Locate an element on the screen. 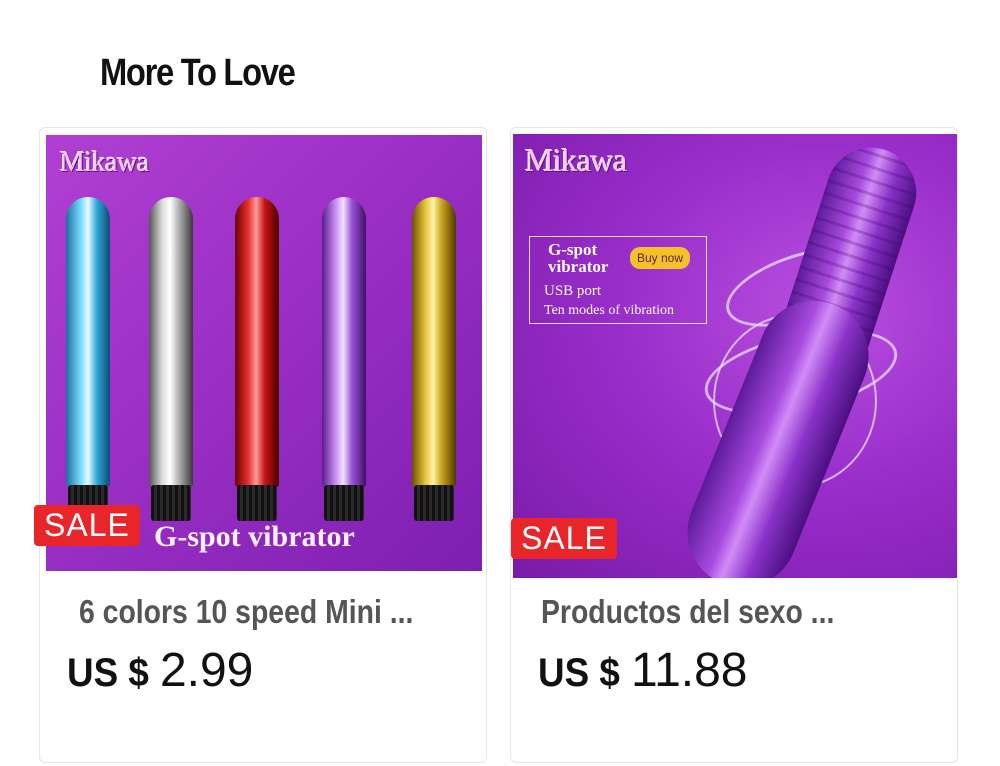 This screenshot has height=766, width=1000. vibrator-red-graphic is located at coordinates (257, 359).